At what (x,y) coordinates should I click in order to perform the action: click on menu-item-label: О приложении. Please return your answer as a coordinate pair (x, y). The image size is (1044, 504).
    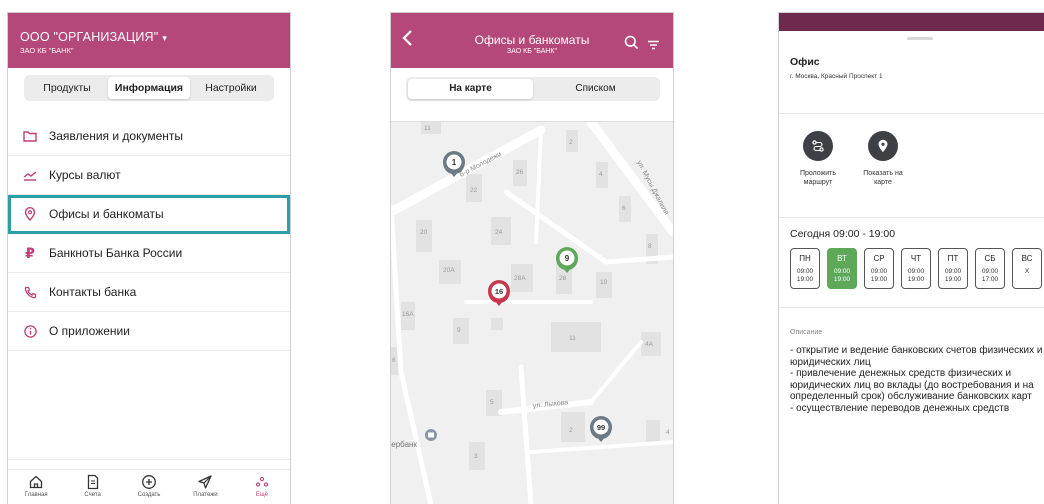
    Looking at the image, I should click on (89, 331).